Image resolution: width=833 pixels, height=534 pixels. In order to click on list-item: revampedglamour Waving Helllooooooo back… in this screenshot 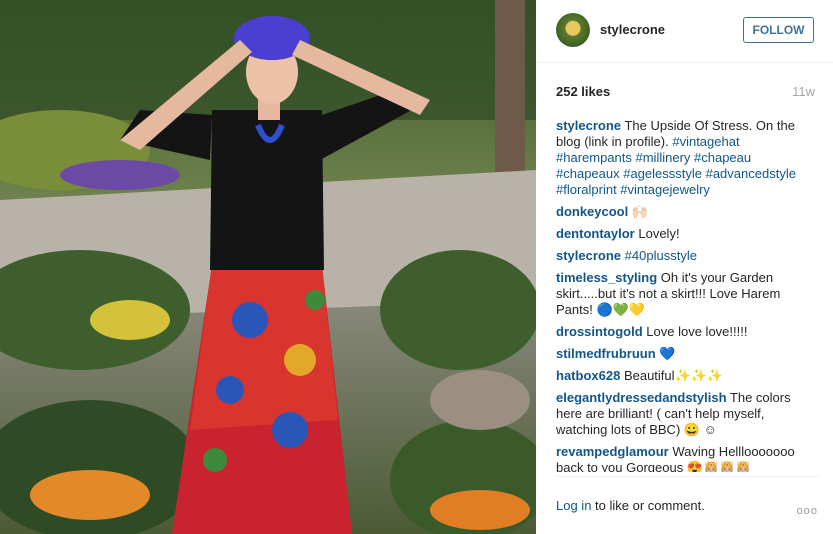, I will do `click(687, 458)`.